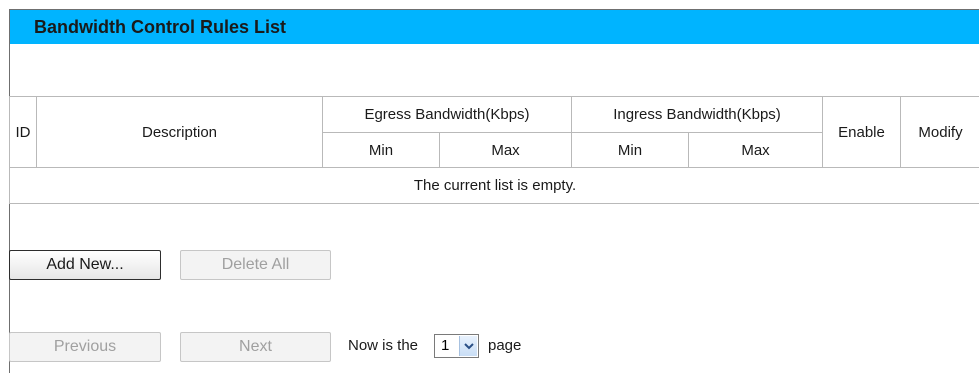 This screenshot has height=373, width=979. What do you see at coordinates (255, 265) in the screenshot?
I see `delete-all-button: Delete All` at bounding box center [255, 265].